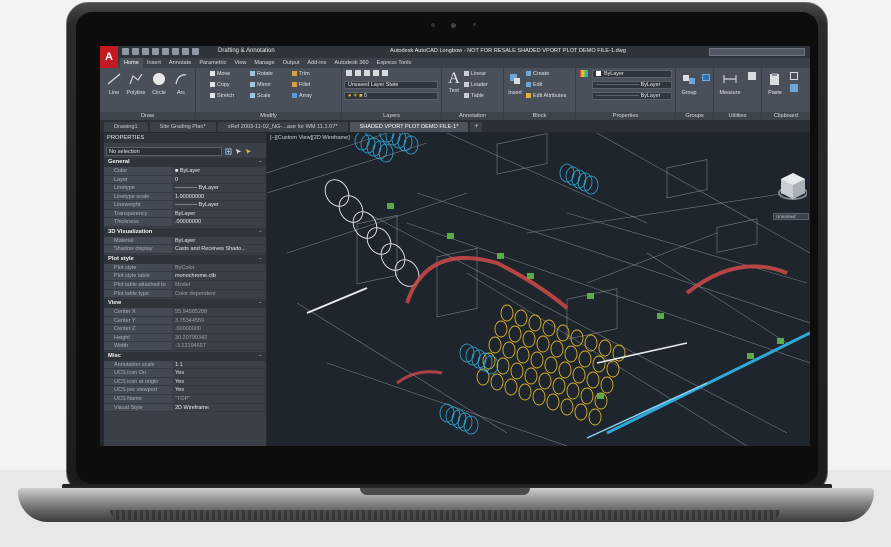  Describe the element at coordinates (155, 51) in the screenshot. I see `save-as-icon` at that location.